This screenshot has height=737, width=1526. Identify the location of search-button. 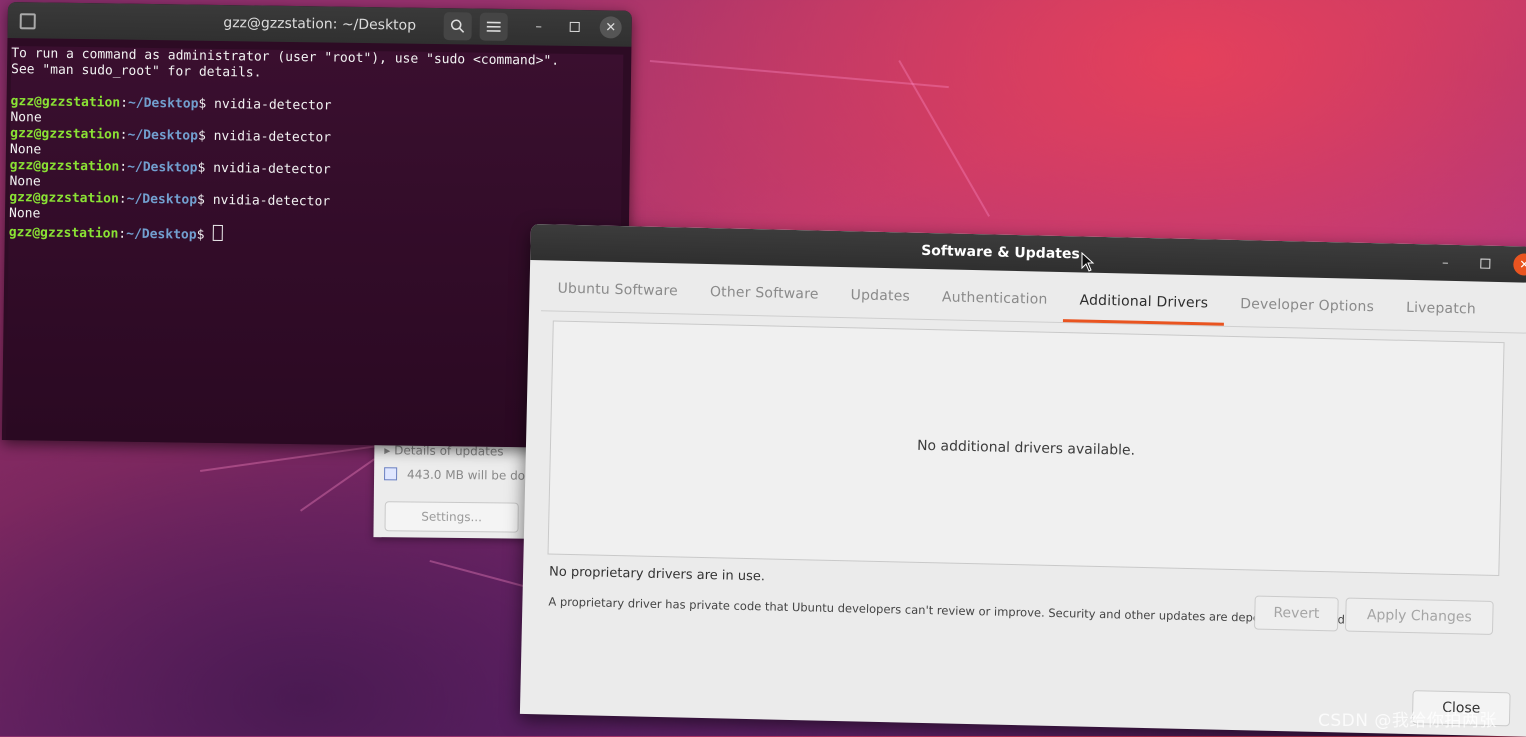
(457, 26).